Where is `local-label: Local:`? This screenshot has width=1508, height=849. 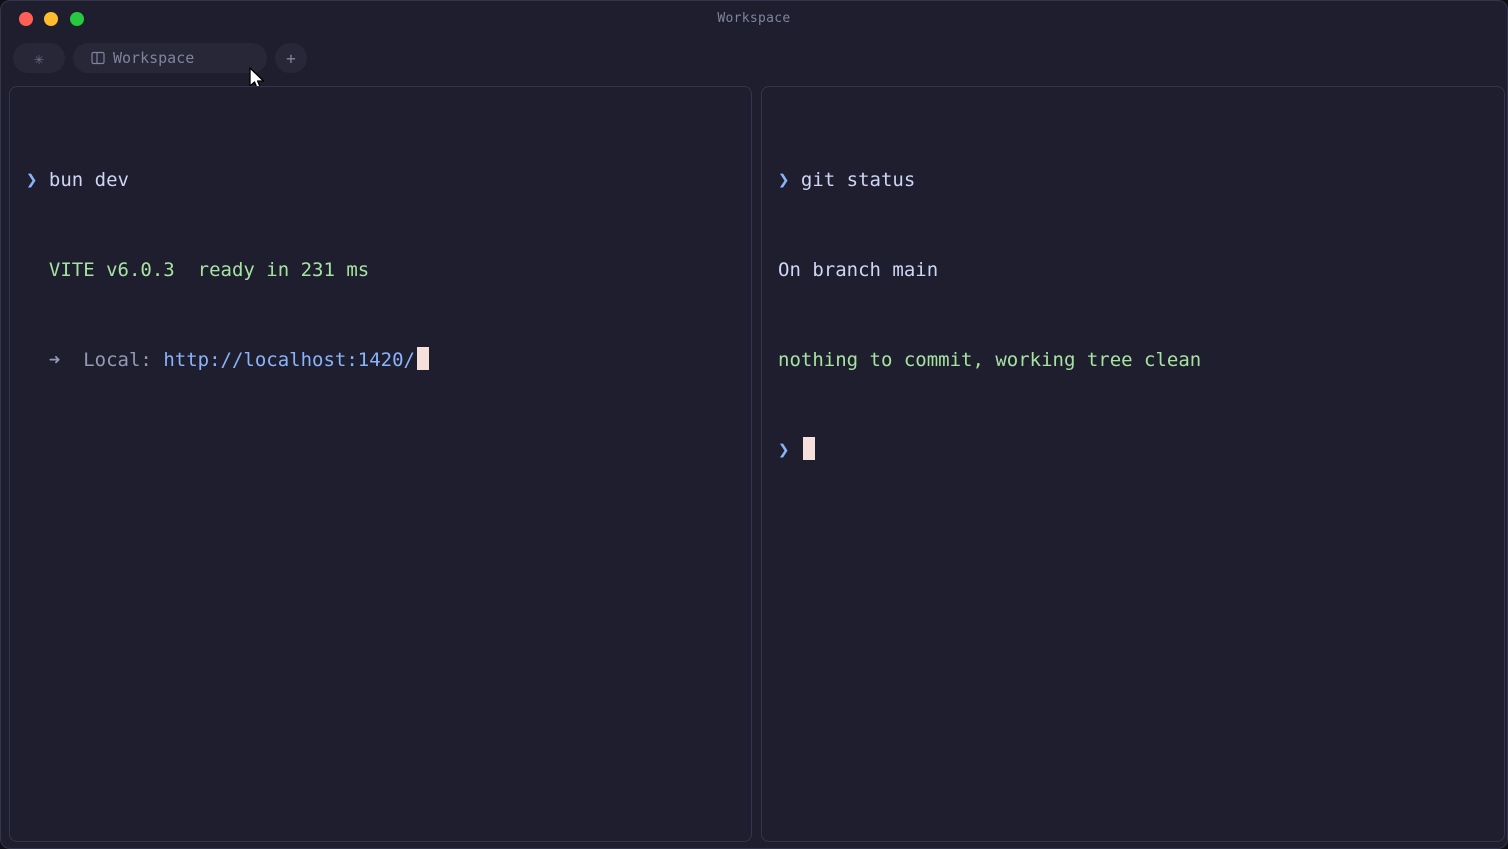 local-label: Local: is located at coordinates (117, 360).